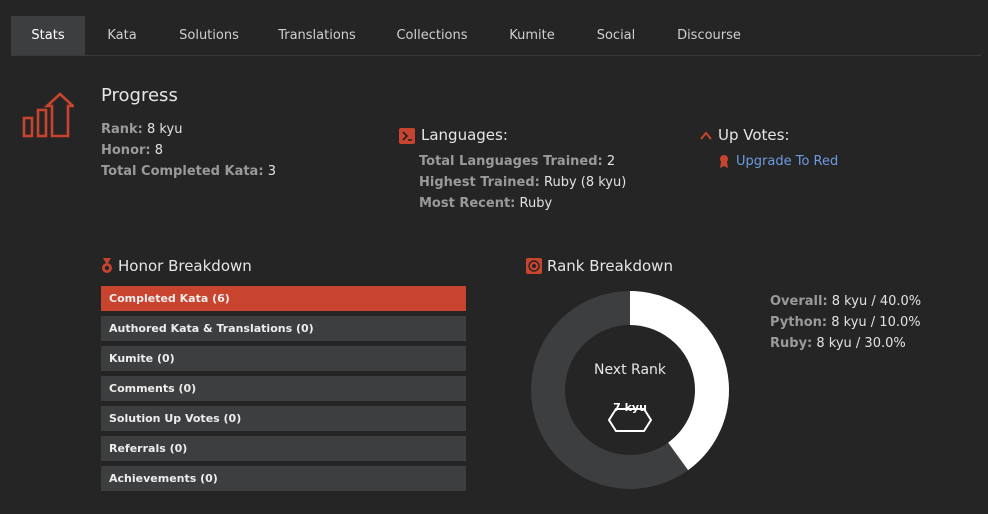 The height and width of the screenshot is (514, 988). Describe the element at coordinates (283, 418) in the screenshot. I see `honor-item-solution-upvotes: Solution Up Votes (0)` at that location.